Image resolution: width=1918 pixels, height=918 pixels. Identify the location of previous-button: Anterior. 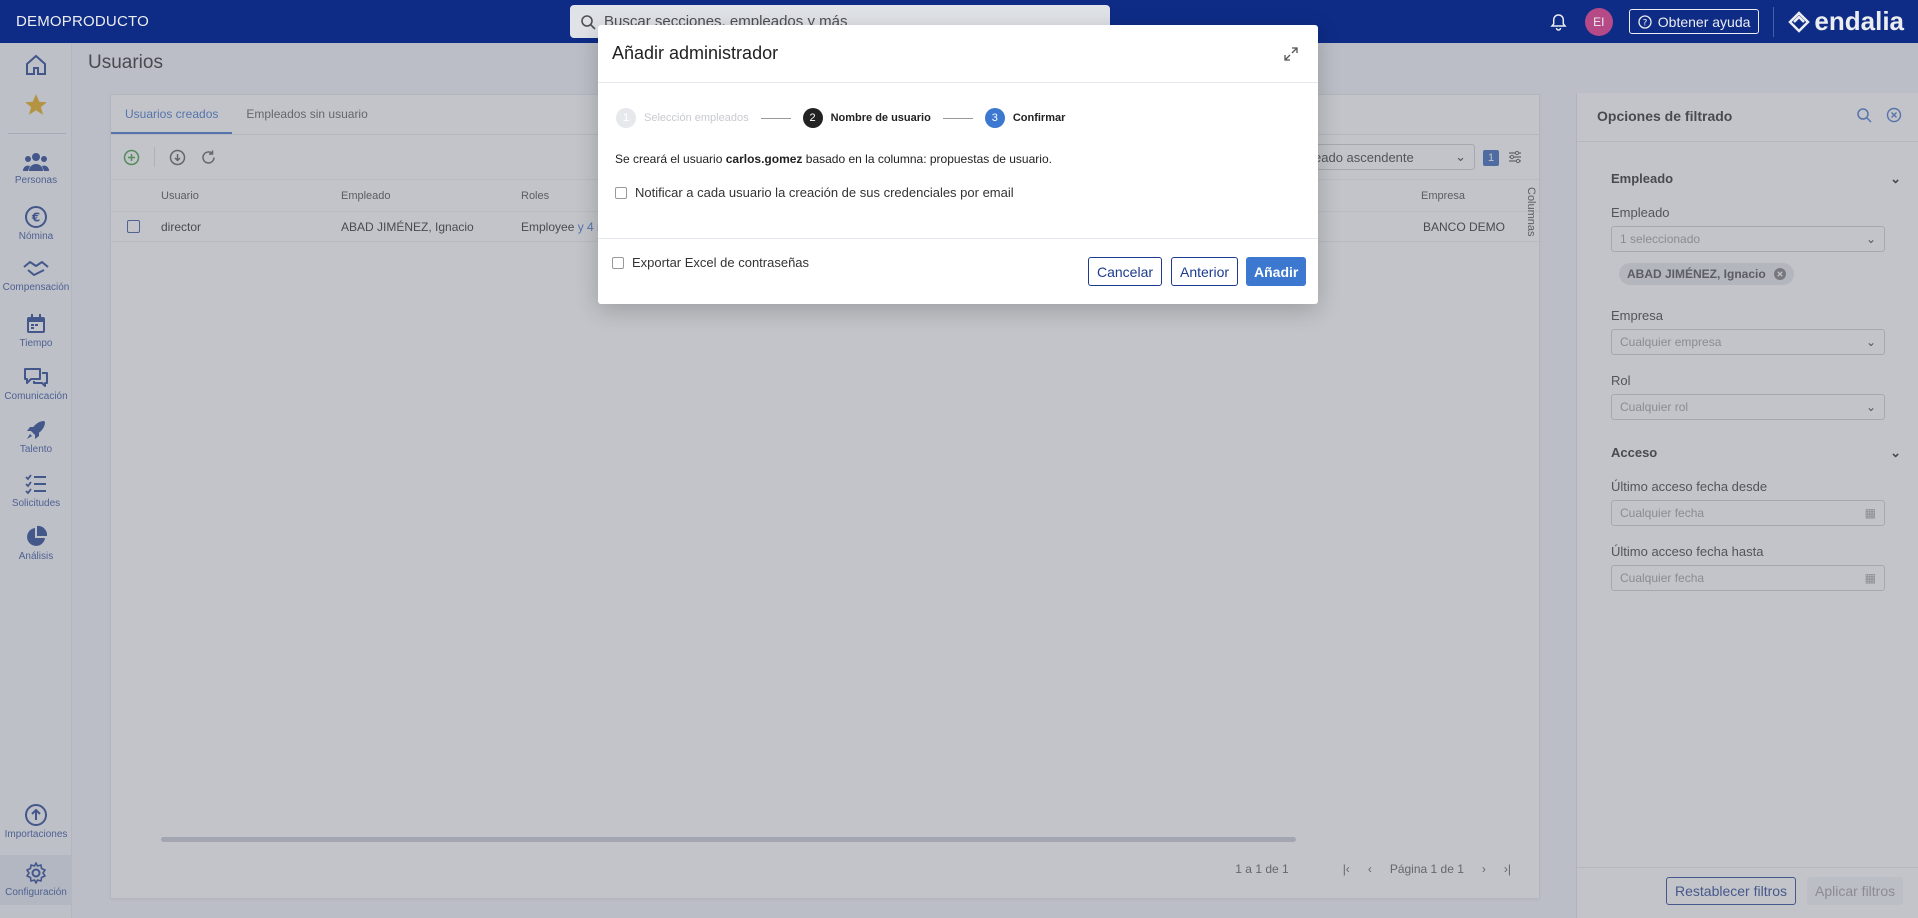
(1205, 271).